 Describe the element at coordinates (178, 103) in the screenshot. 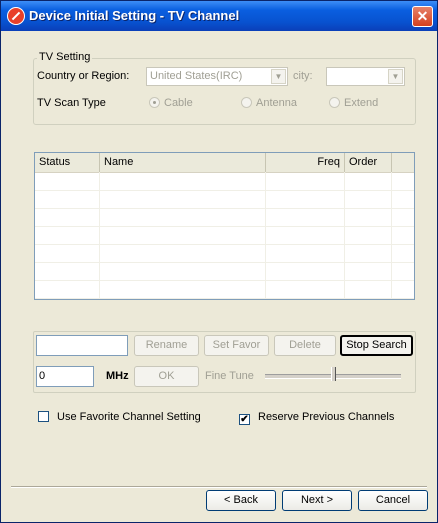

I see `radio-cable-label: Cable` at that location.